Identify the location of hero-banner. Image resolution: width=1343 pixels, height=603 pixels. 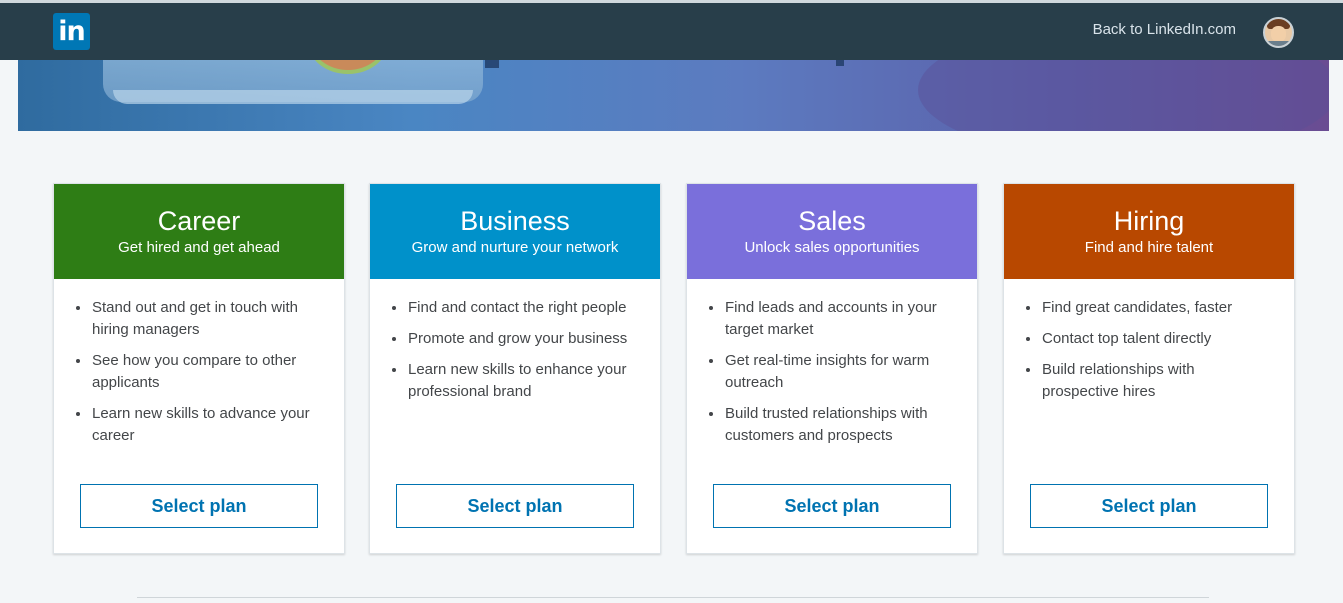
(673, 95).